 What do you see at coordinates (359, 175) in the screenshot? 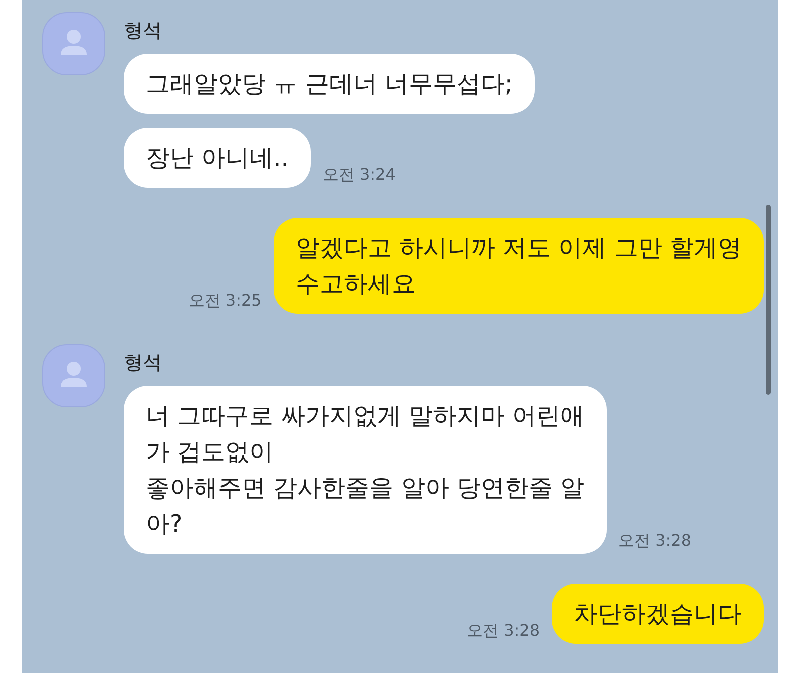
I see `message-time: 오전 3:24` at bounding box center [359, 175].